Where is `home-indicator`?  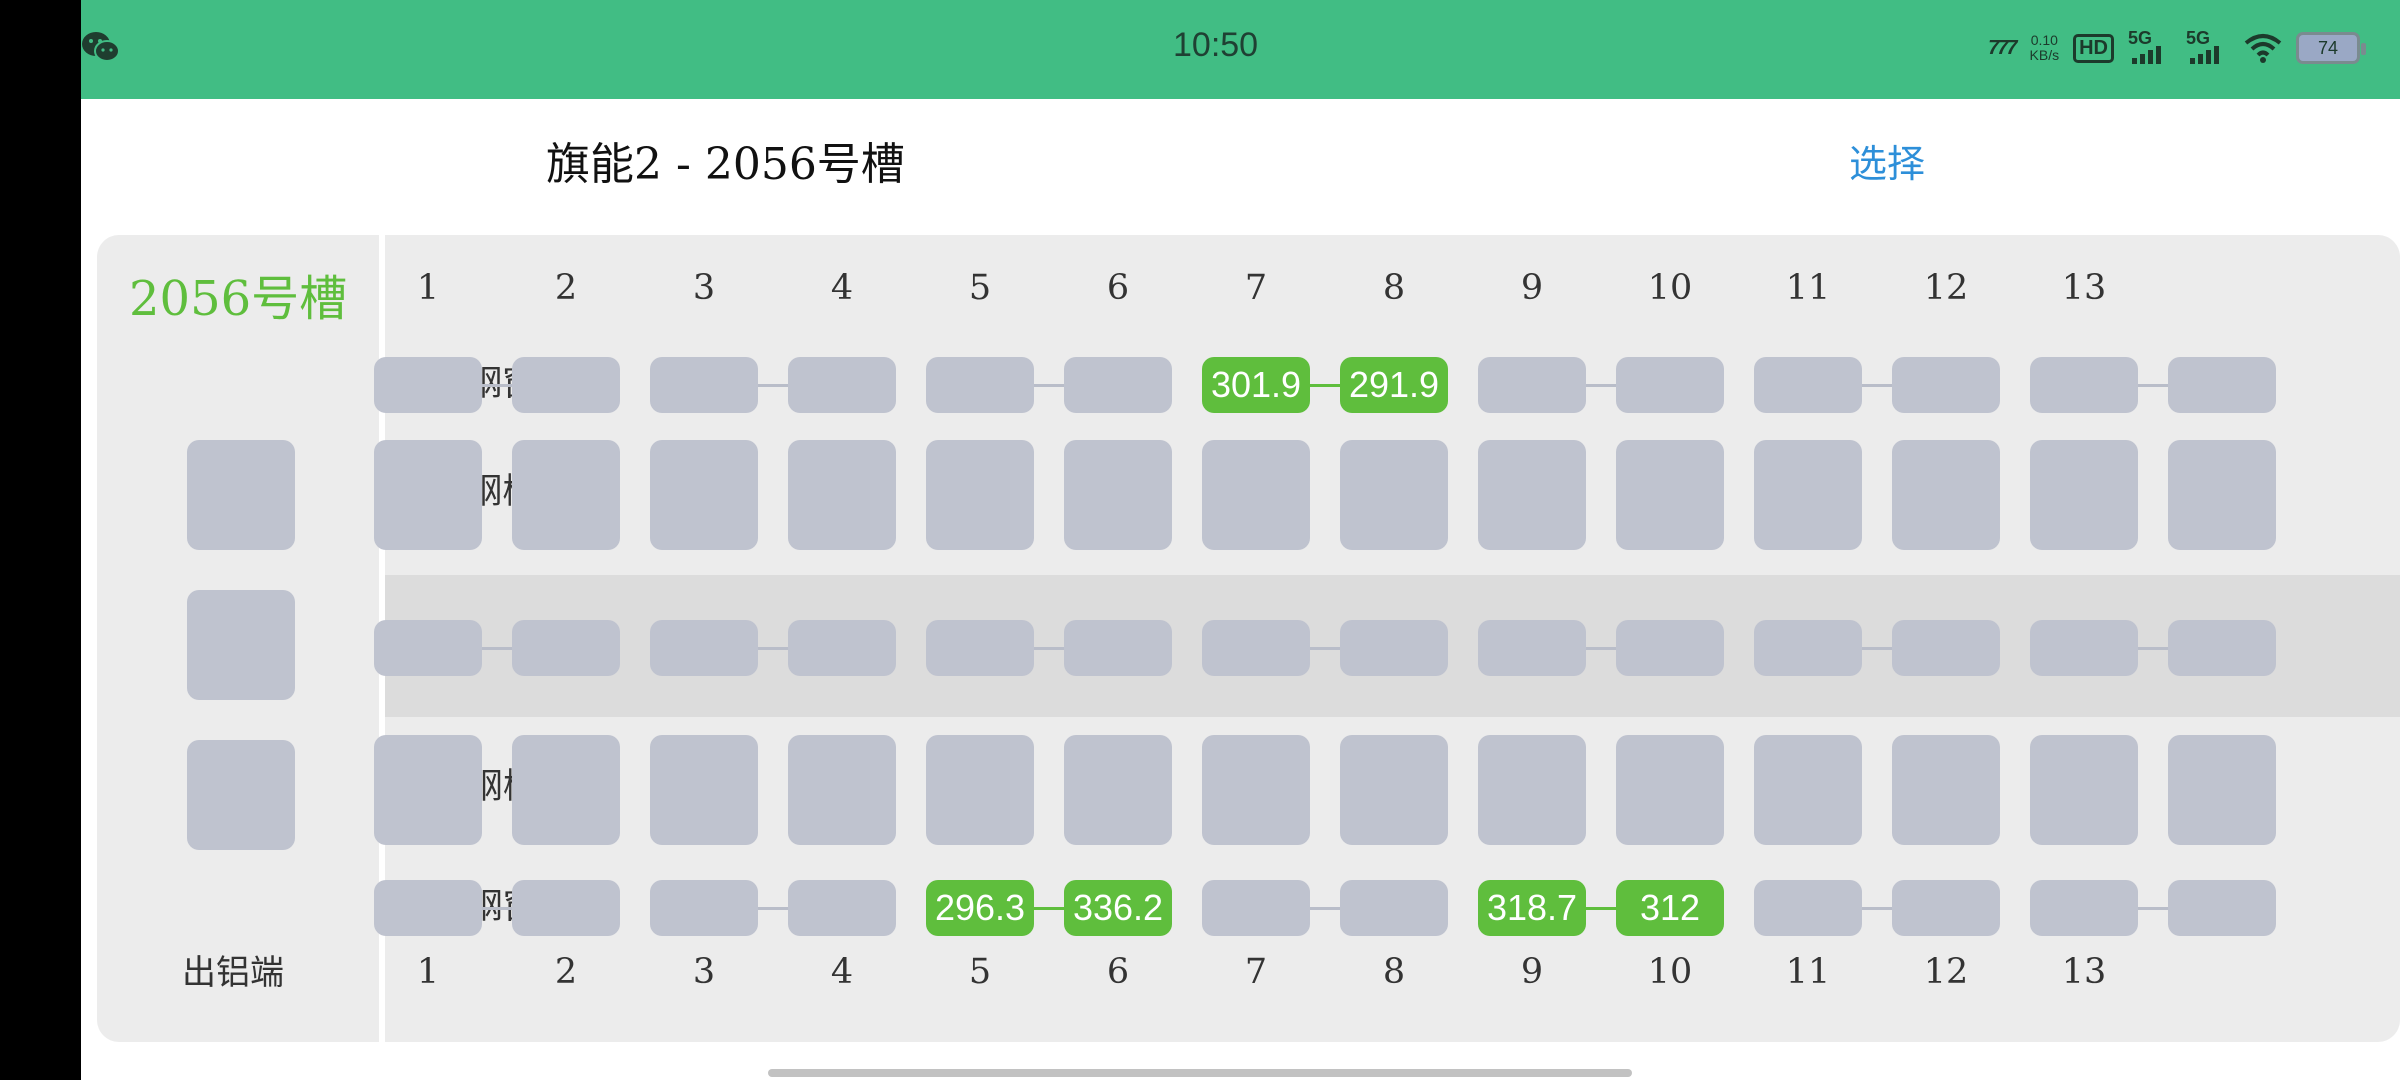
home-indicator is located at coordinates (1200, 1073).